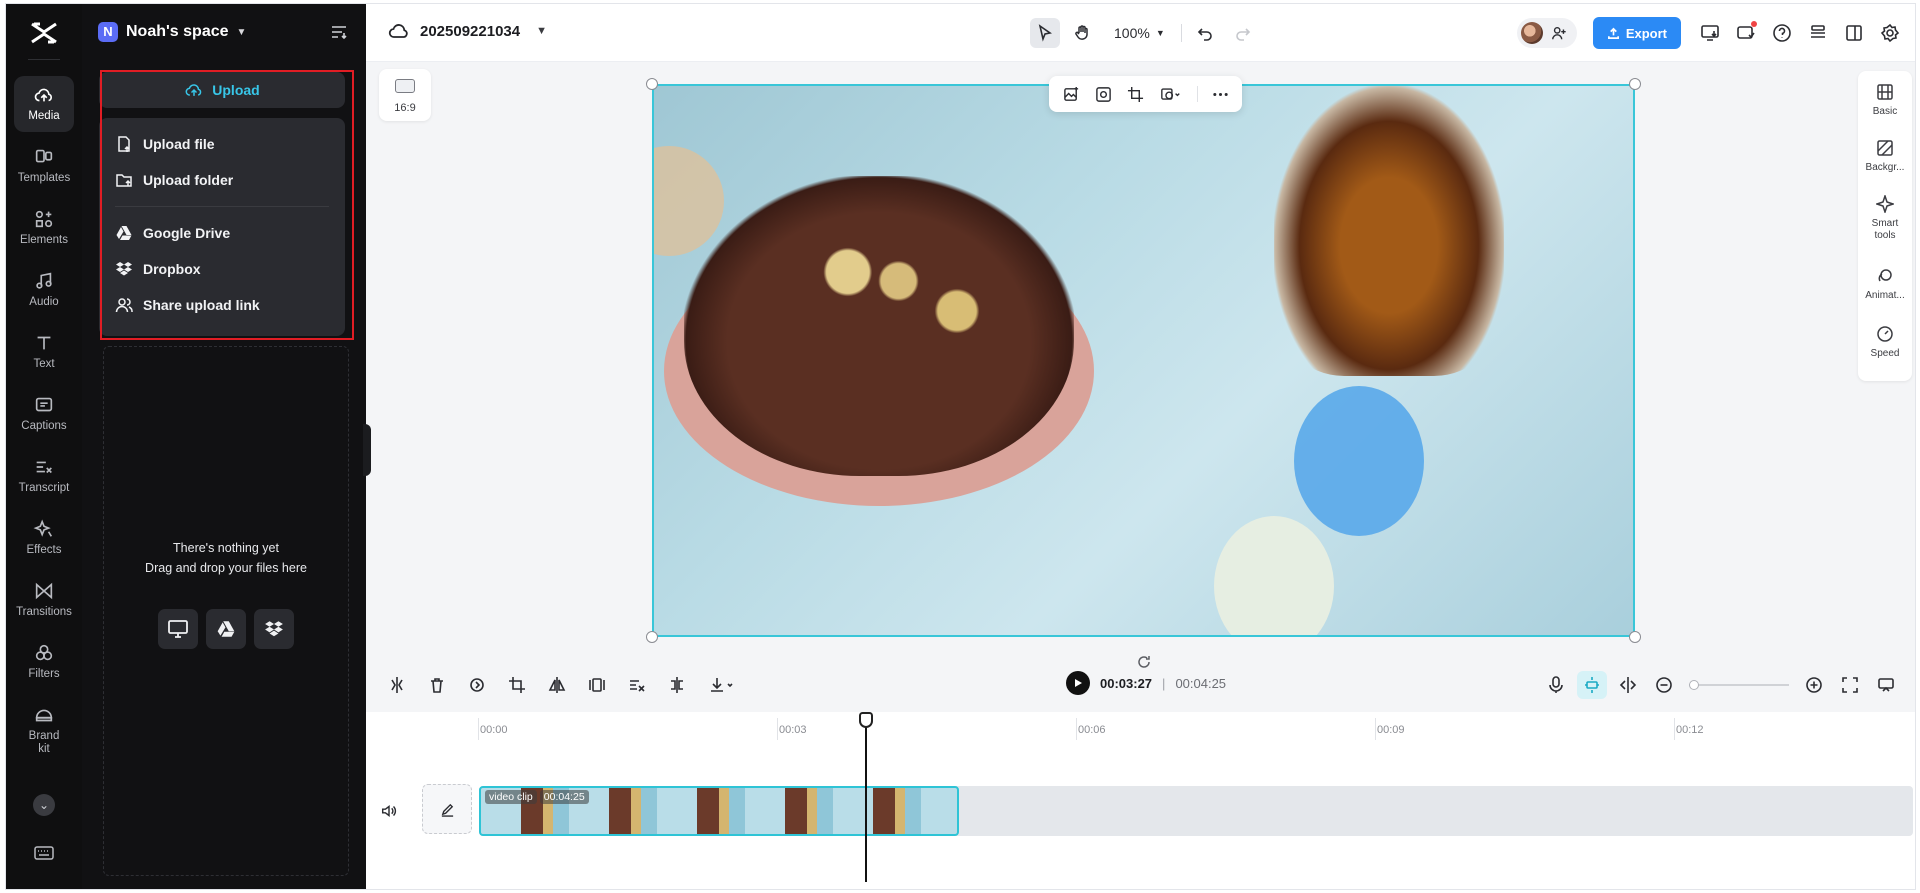 The height and width of the screenshot is (893, 1920). Describe the element at coordinates (597, 685) in the screenshot. I see `freeze-button` at that location.